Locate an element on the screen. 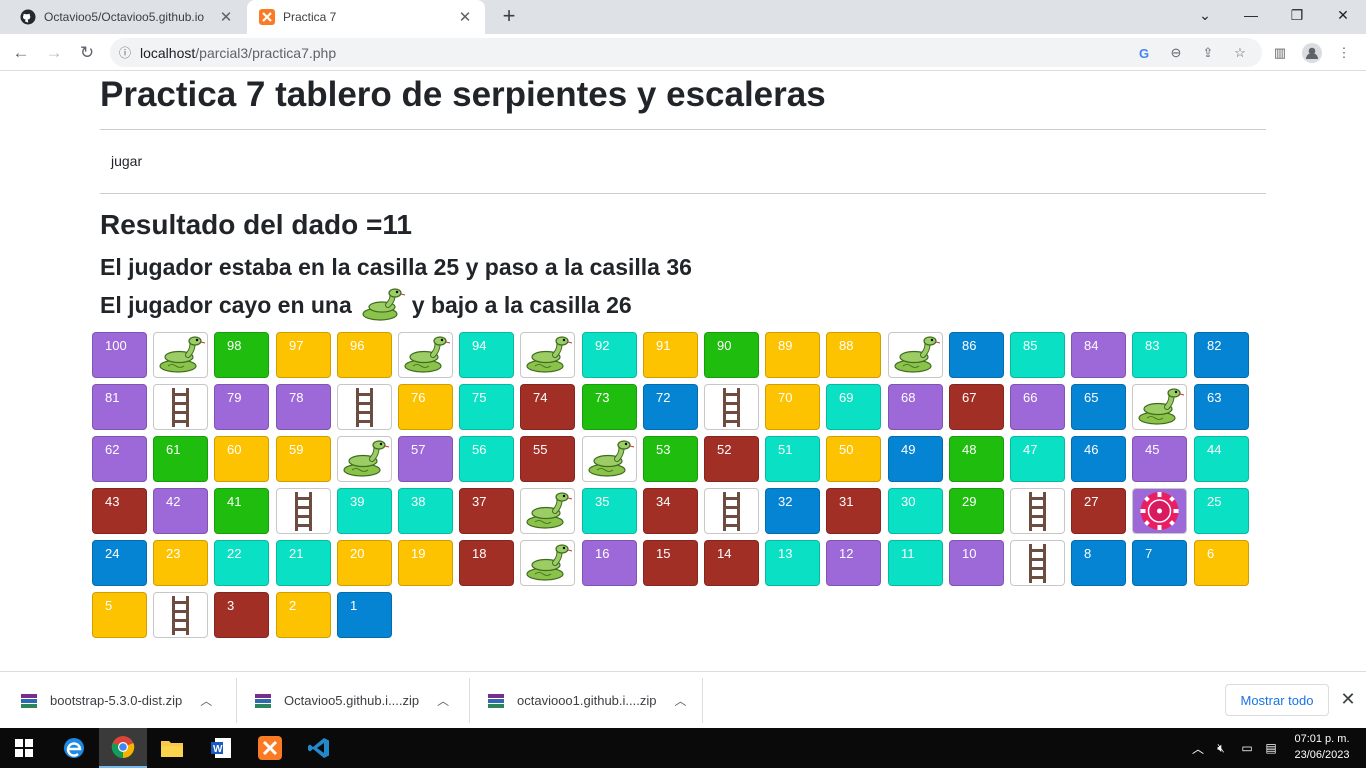  edge-icon is located at coordinates (74, 748).